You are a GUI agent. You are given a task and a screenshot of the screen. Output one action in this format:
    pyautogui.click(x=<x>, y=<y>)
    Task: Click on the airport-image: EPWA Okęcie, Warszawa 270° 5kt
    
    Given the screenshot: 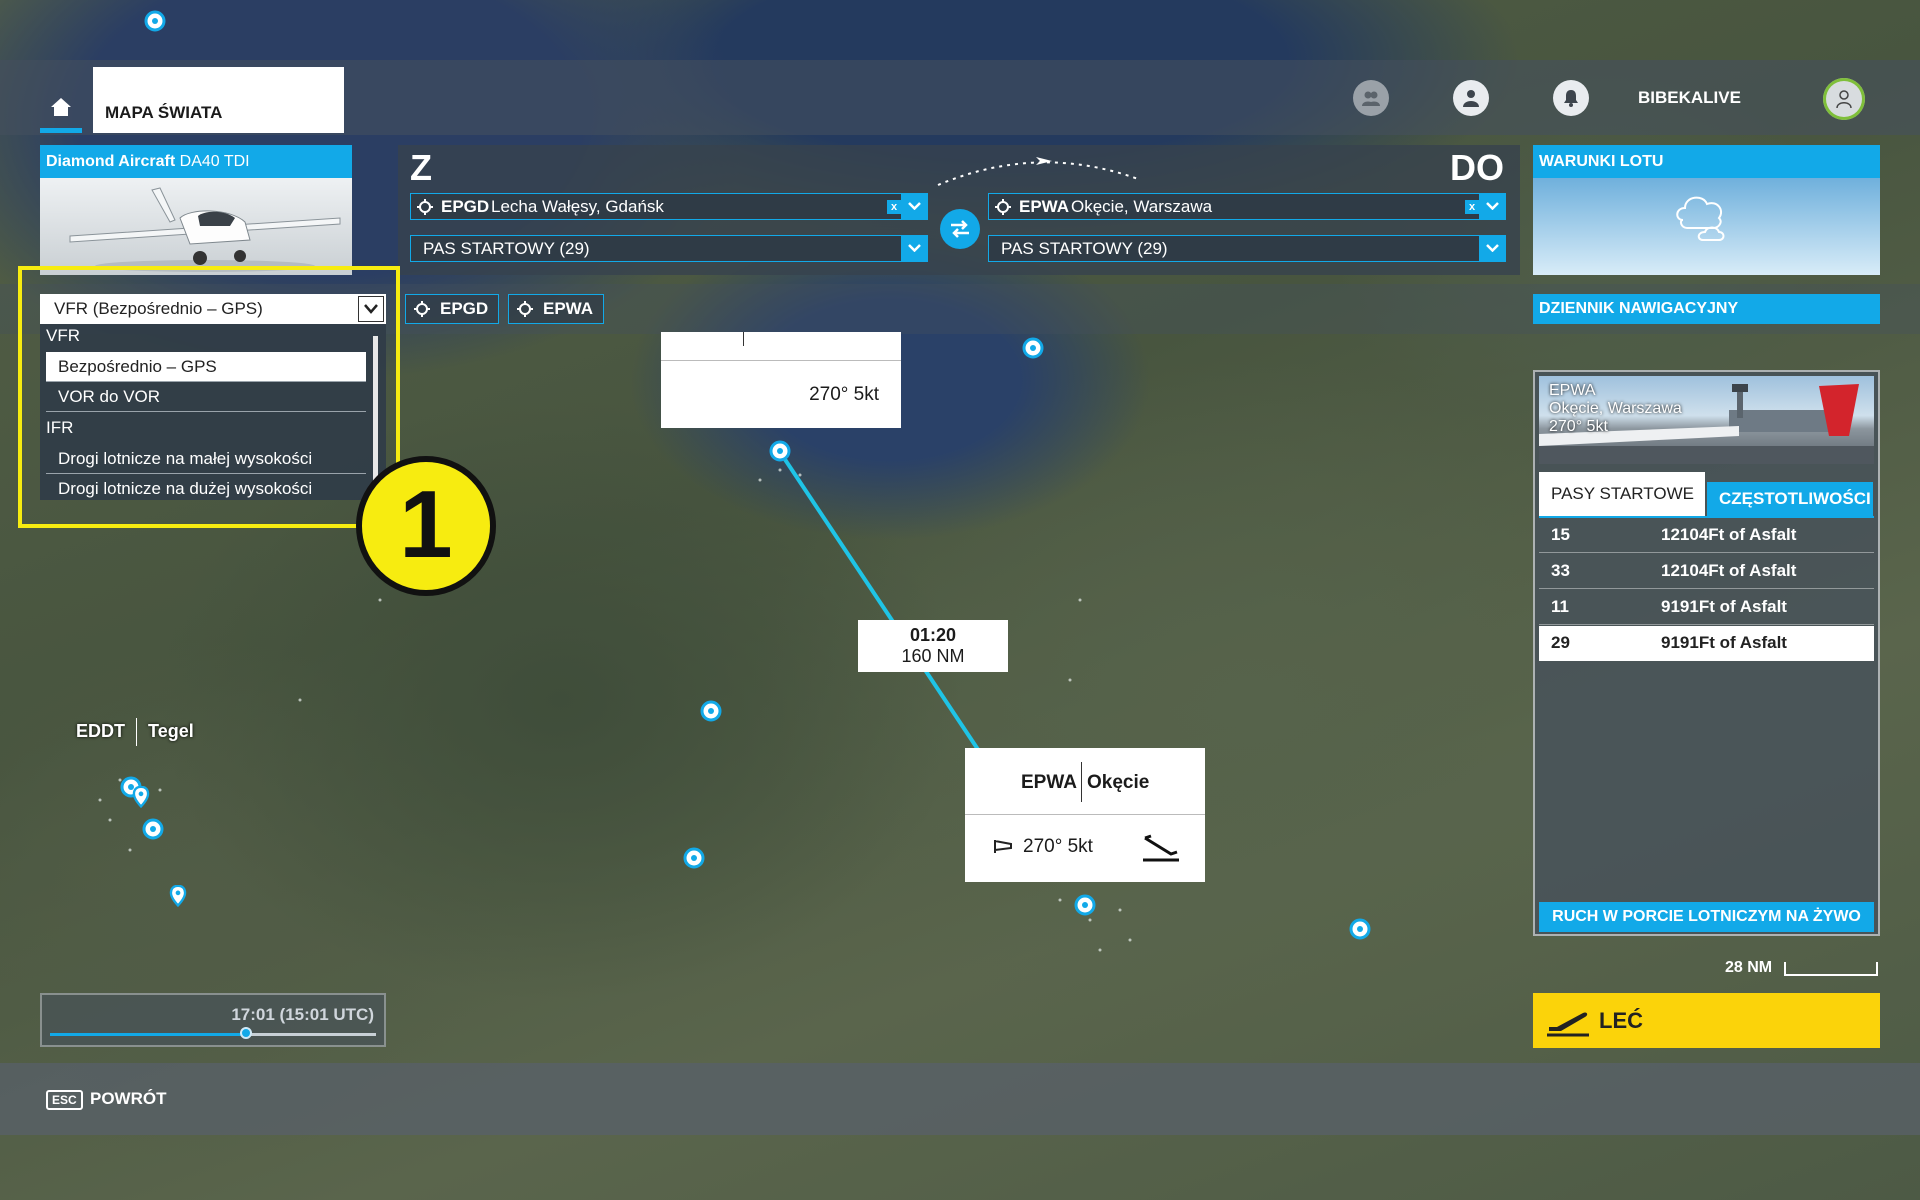 What is the action you would take?
    pyautogui.click(x=1706, y=420)
    